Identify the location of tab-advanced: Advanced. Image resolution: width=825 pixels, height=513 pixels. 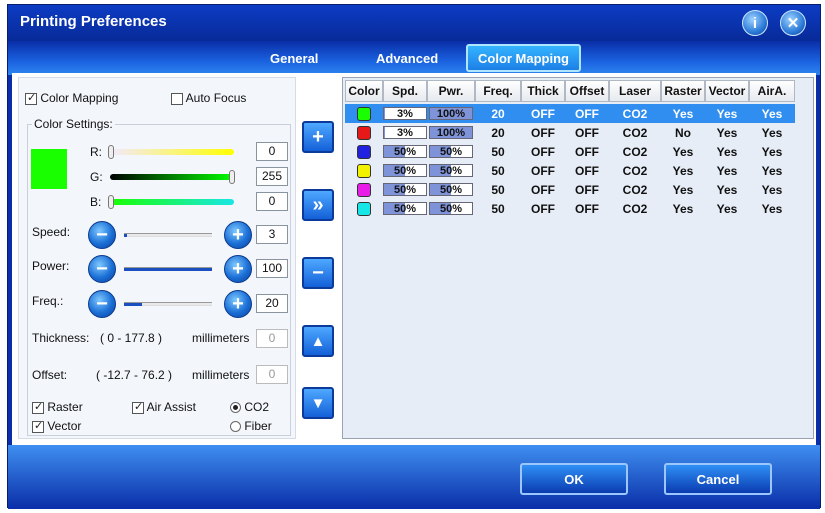
(407, 58).